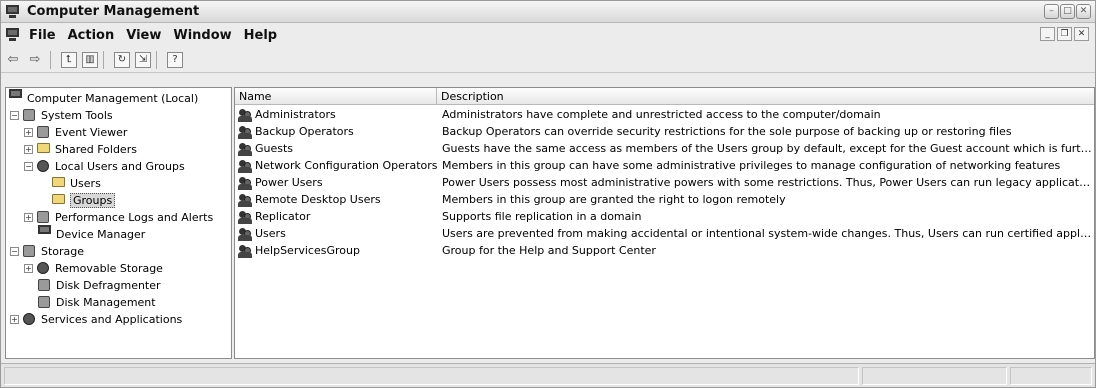 The image size is (1096, 388). Describe the element at coordinates (101, 234) in the screenshot. I see `tree-label: Device Manager` at that location.